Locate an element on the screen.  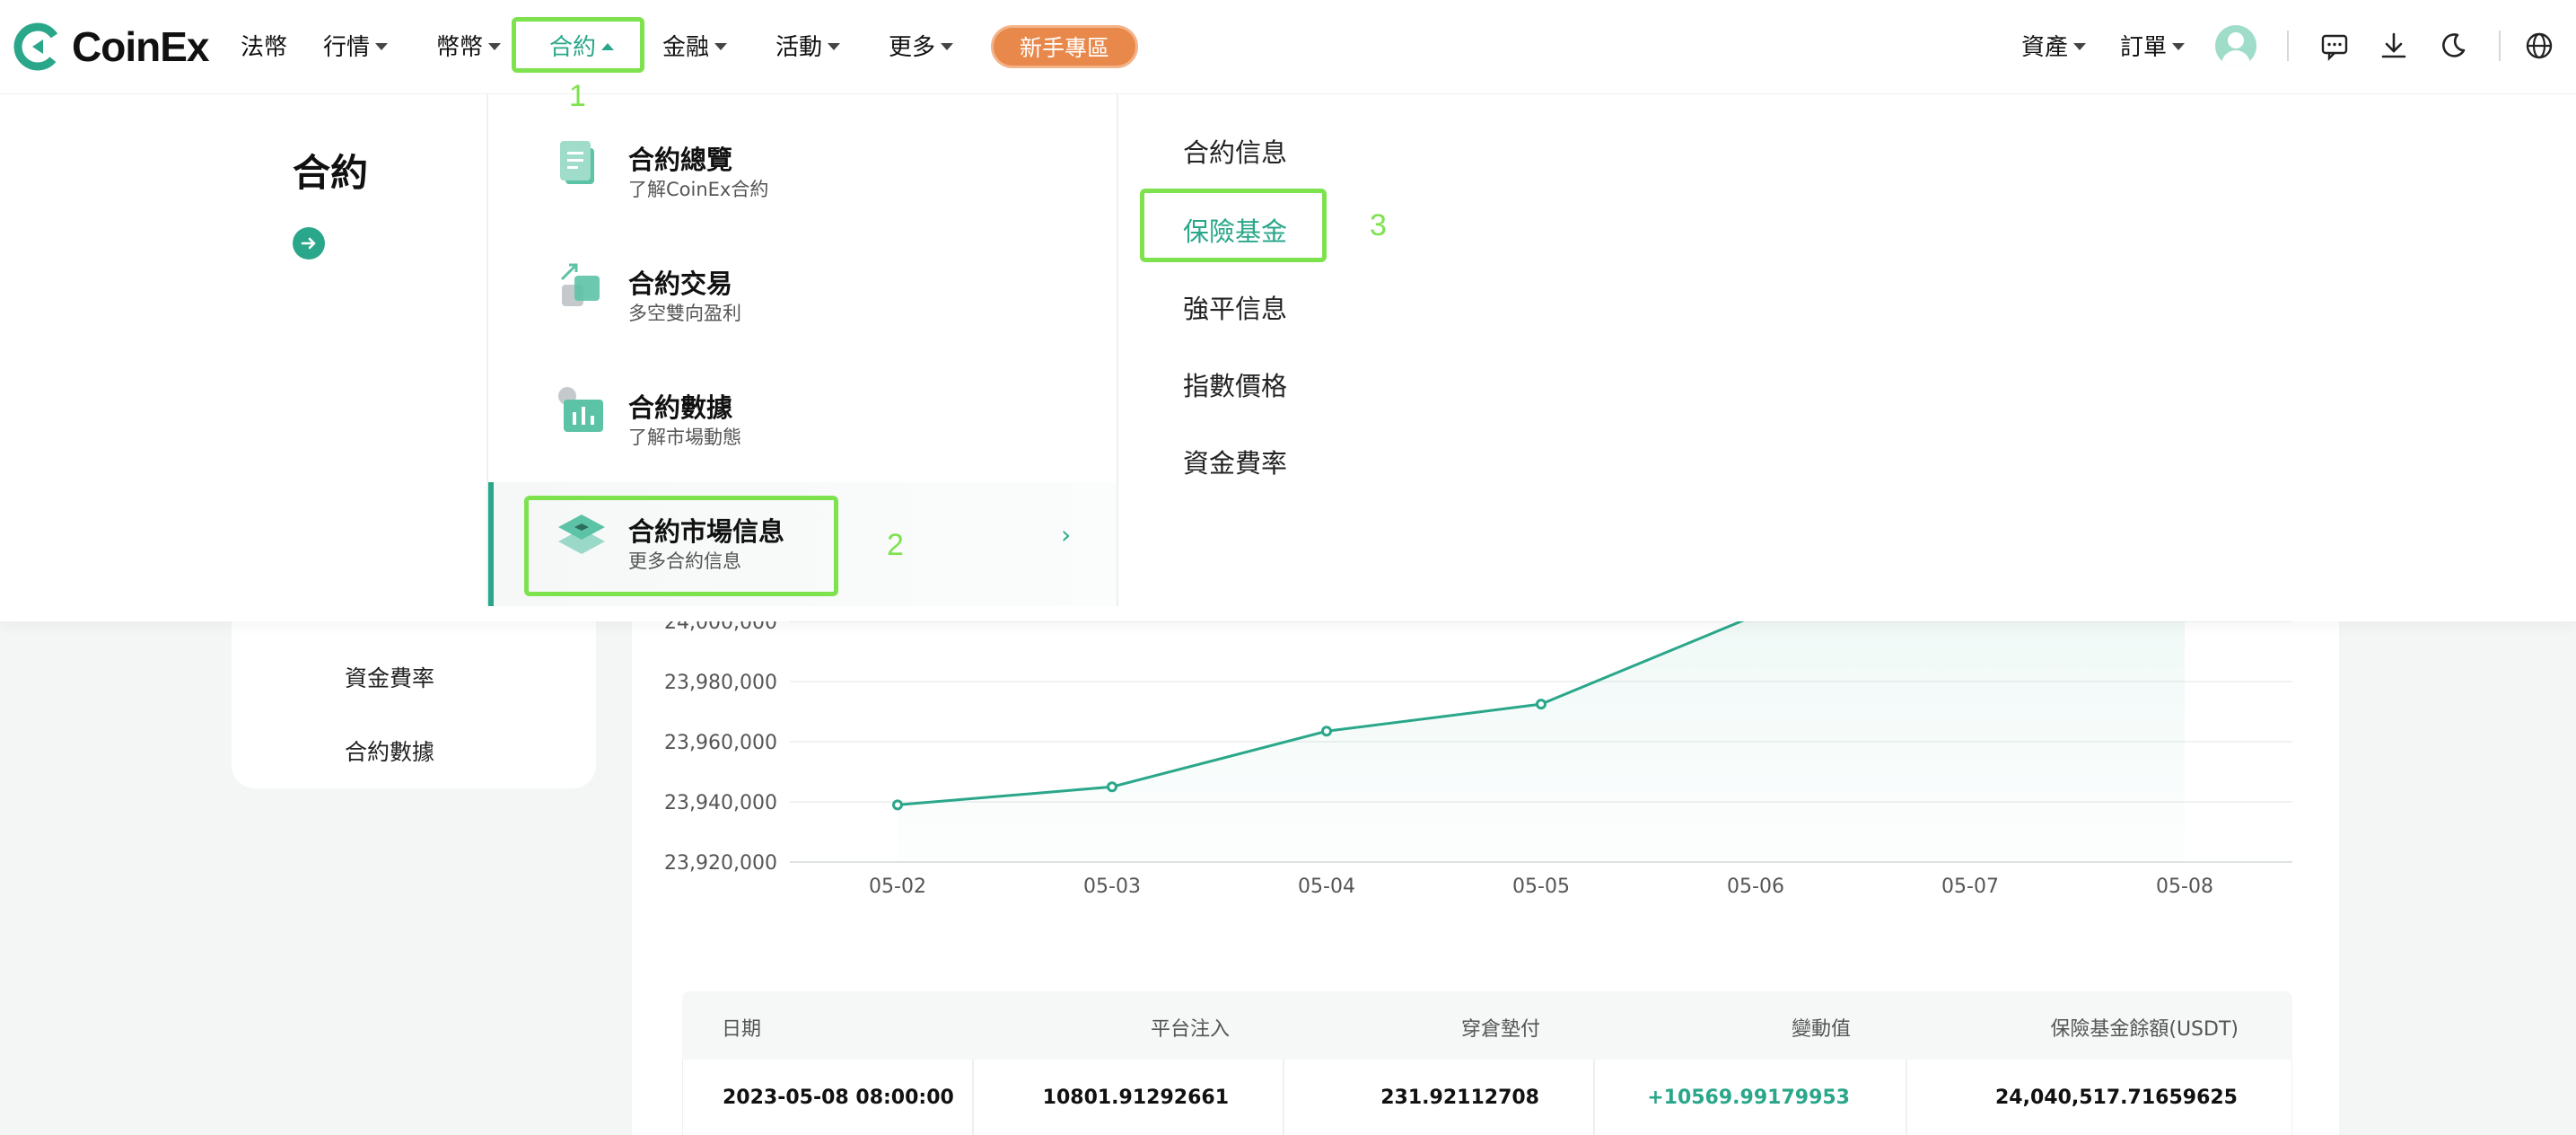
nav-spot: 幣幣 is located at coordinates (469, 45).